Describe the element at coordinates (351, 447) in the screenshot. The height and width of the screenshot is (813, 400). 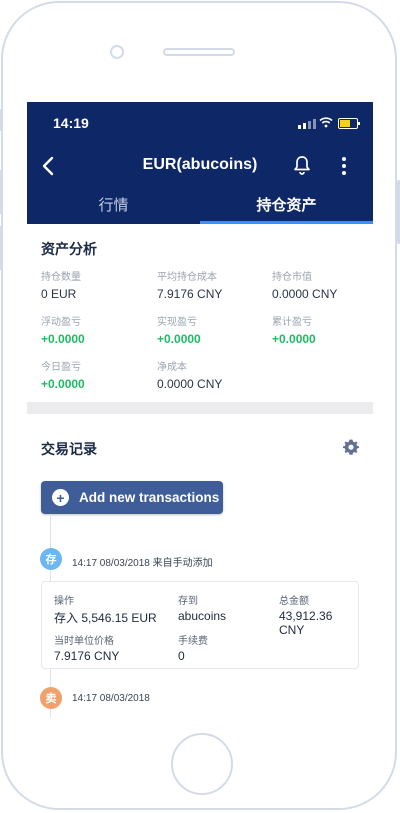
I see `gear-icon` at that location.